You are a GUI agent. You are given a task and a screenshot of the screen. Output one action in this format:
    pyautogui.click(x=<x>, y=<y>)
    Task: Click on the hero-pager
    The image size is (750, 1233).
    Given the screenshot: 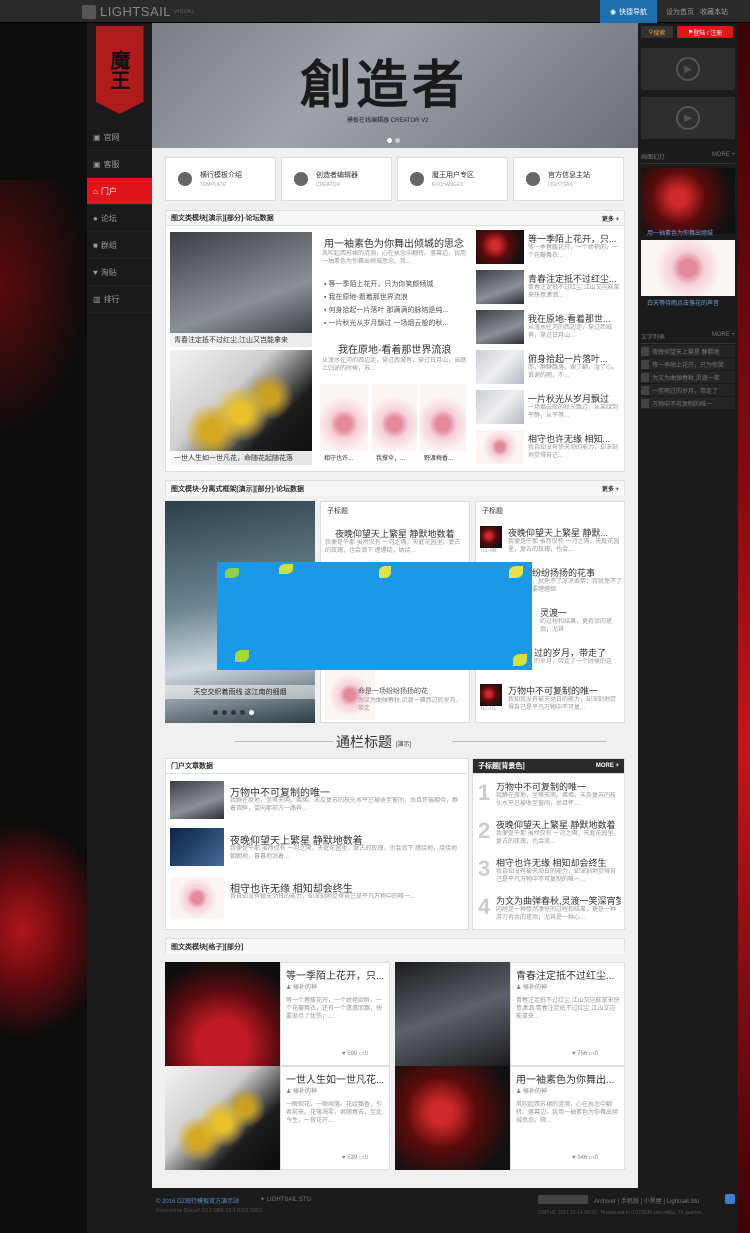 What is the action you would take?
    pyautogui.click(x=393, y=140)
    